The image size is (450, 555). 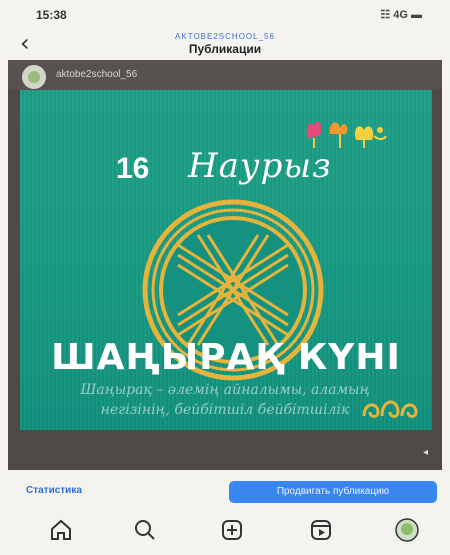 I want to click on bottom-nav, so click(x=225, y=531).